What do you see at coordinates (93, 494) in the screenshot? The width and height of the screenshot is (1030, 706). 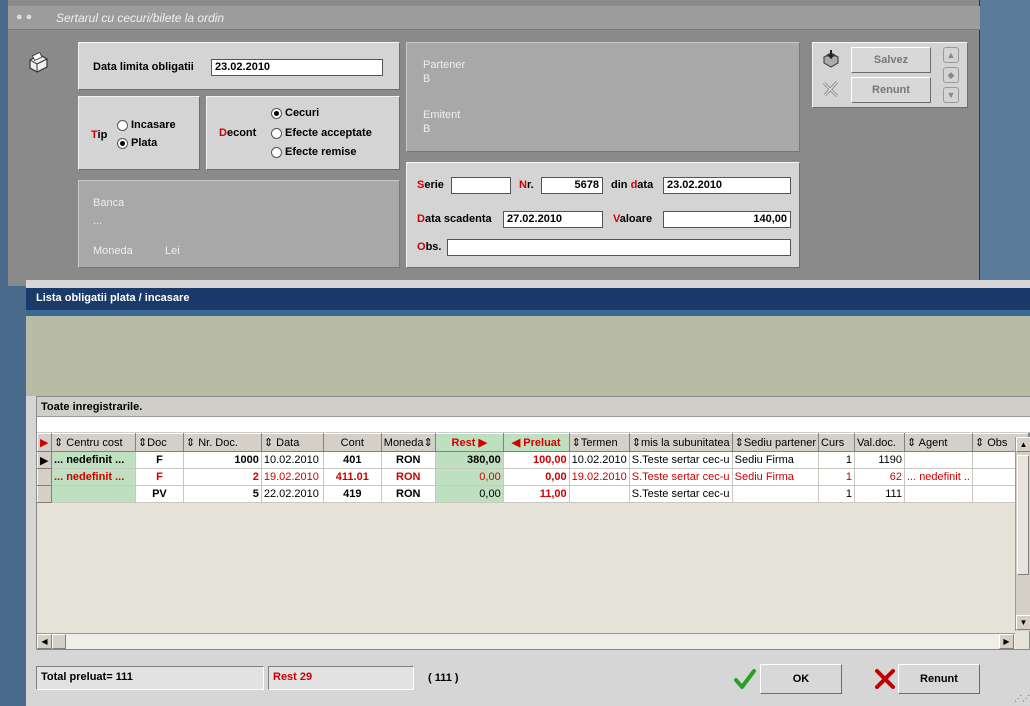 I see `cell-centru-cost` at bounding box center [93, 494].